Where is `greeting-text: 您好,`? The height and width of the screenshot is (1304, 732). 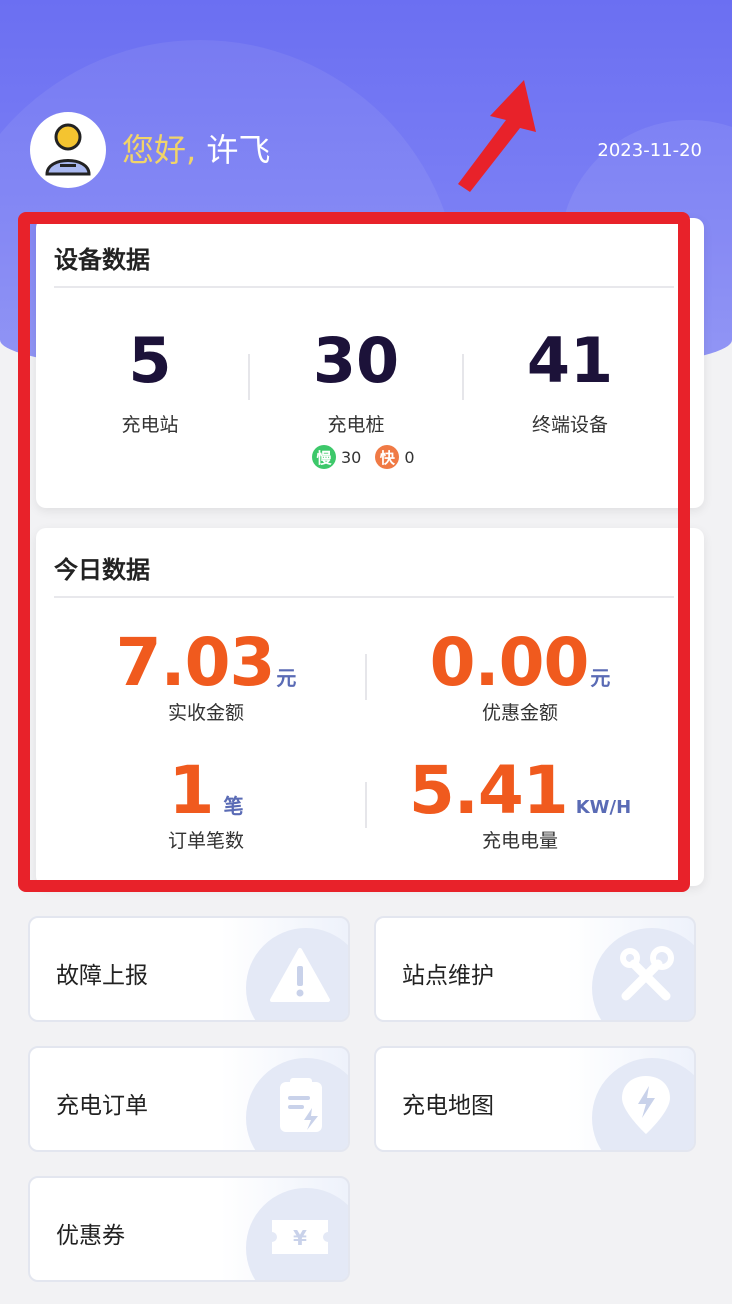
greeting-text: 您好, is located at coordinates (159, 150).